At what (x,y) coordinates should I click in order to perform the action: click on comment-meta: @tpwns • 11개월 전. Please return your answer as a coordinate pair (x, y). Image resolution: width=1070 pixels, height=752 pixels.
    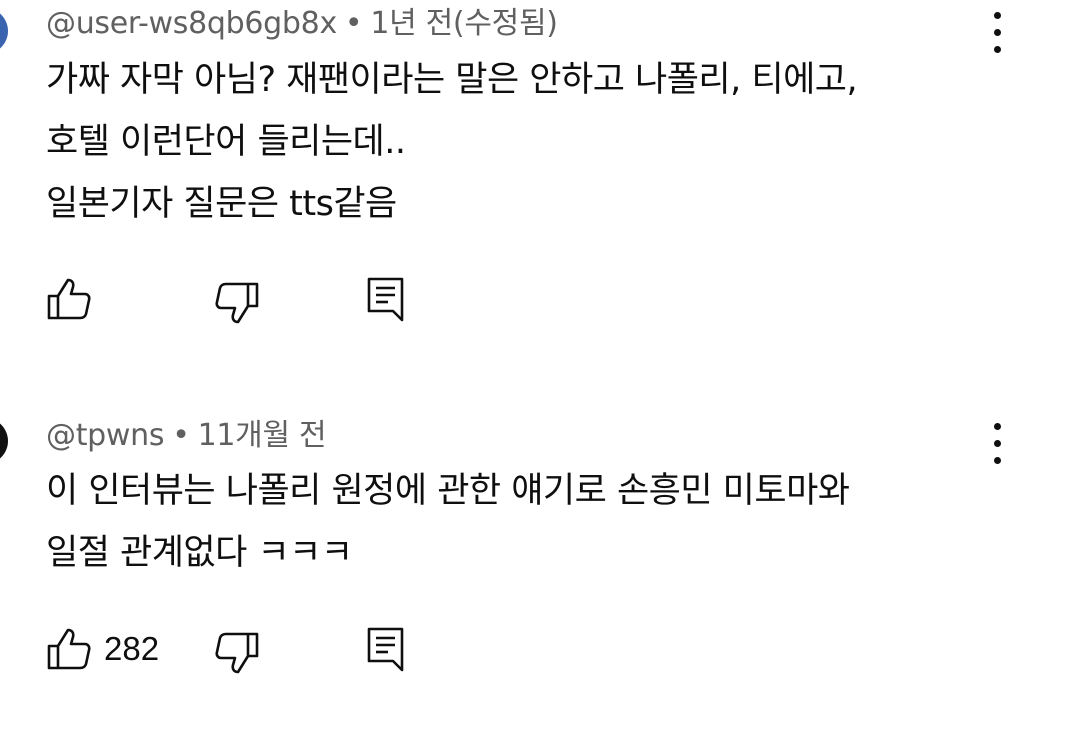
    Looking at the image, I should click on (186, 432).